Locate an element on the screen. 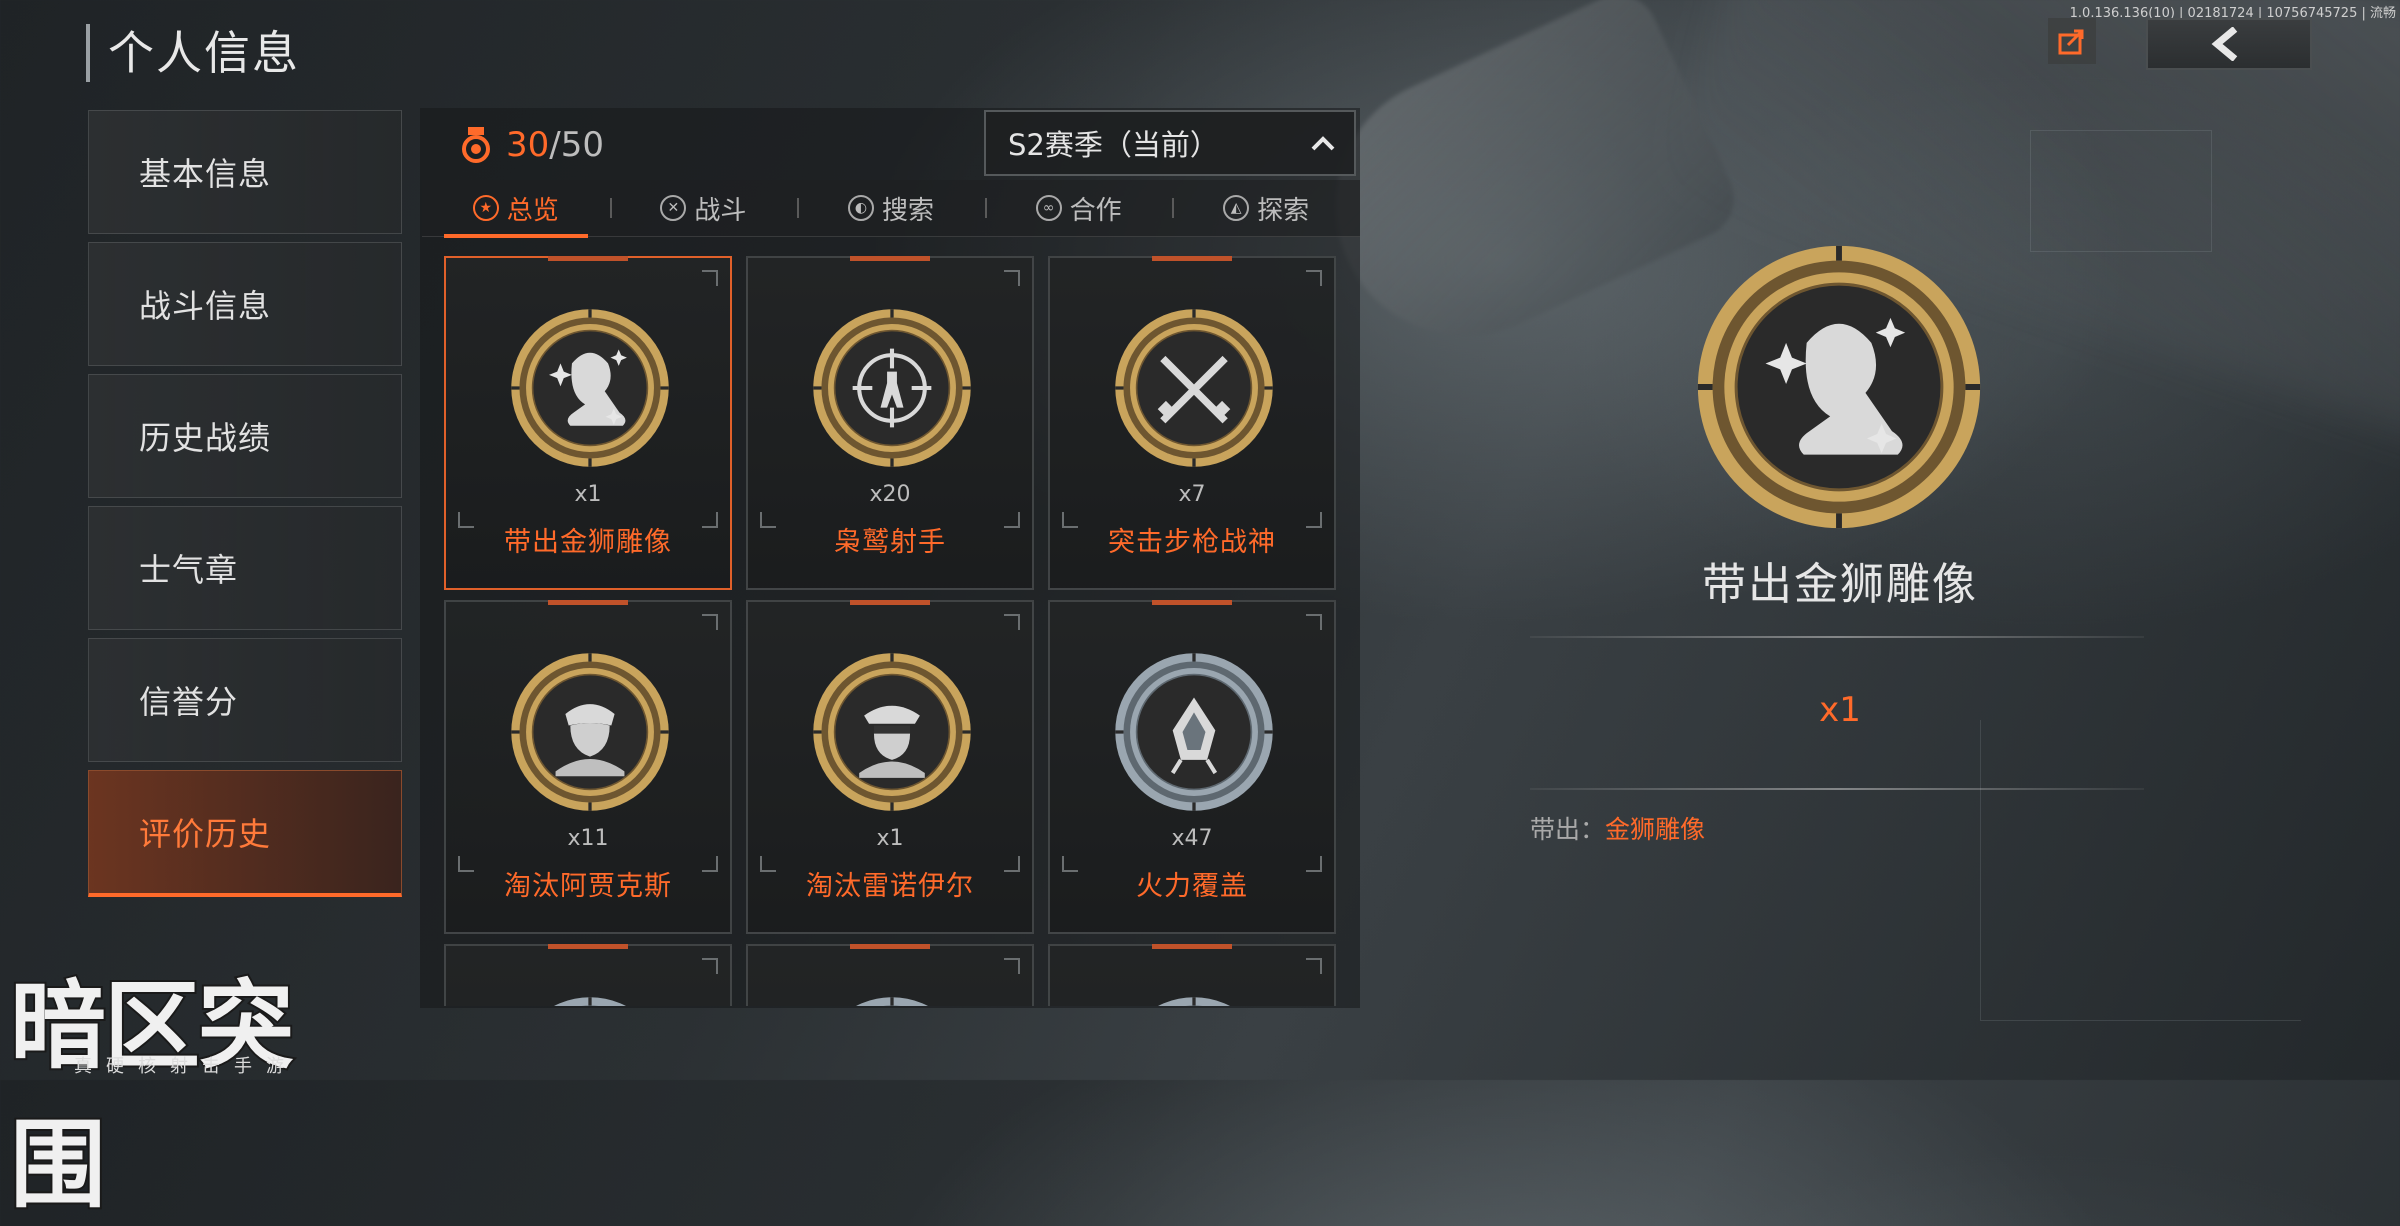 The image size is (2400, 1226). season-dropdown-value: S2赛季（当前） is located at coordinates (1113, 145).